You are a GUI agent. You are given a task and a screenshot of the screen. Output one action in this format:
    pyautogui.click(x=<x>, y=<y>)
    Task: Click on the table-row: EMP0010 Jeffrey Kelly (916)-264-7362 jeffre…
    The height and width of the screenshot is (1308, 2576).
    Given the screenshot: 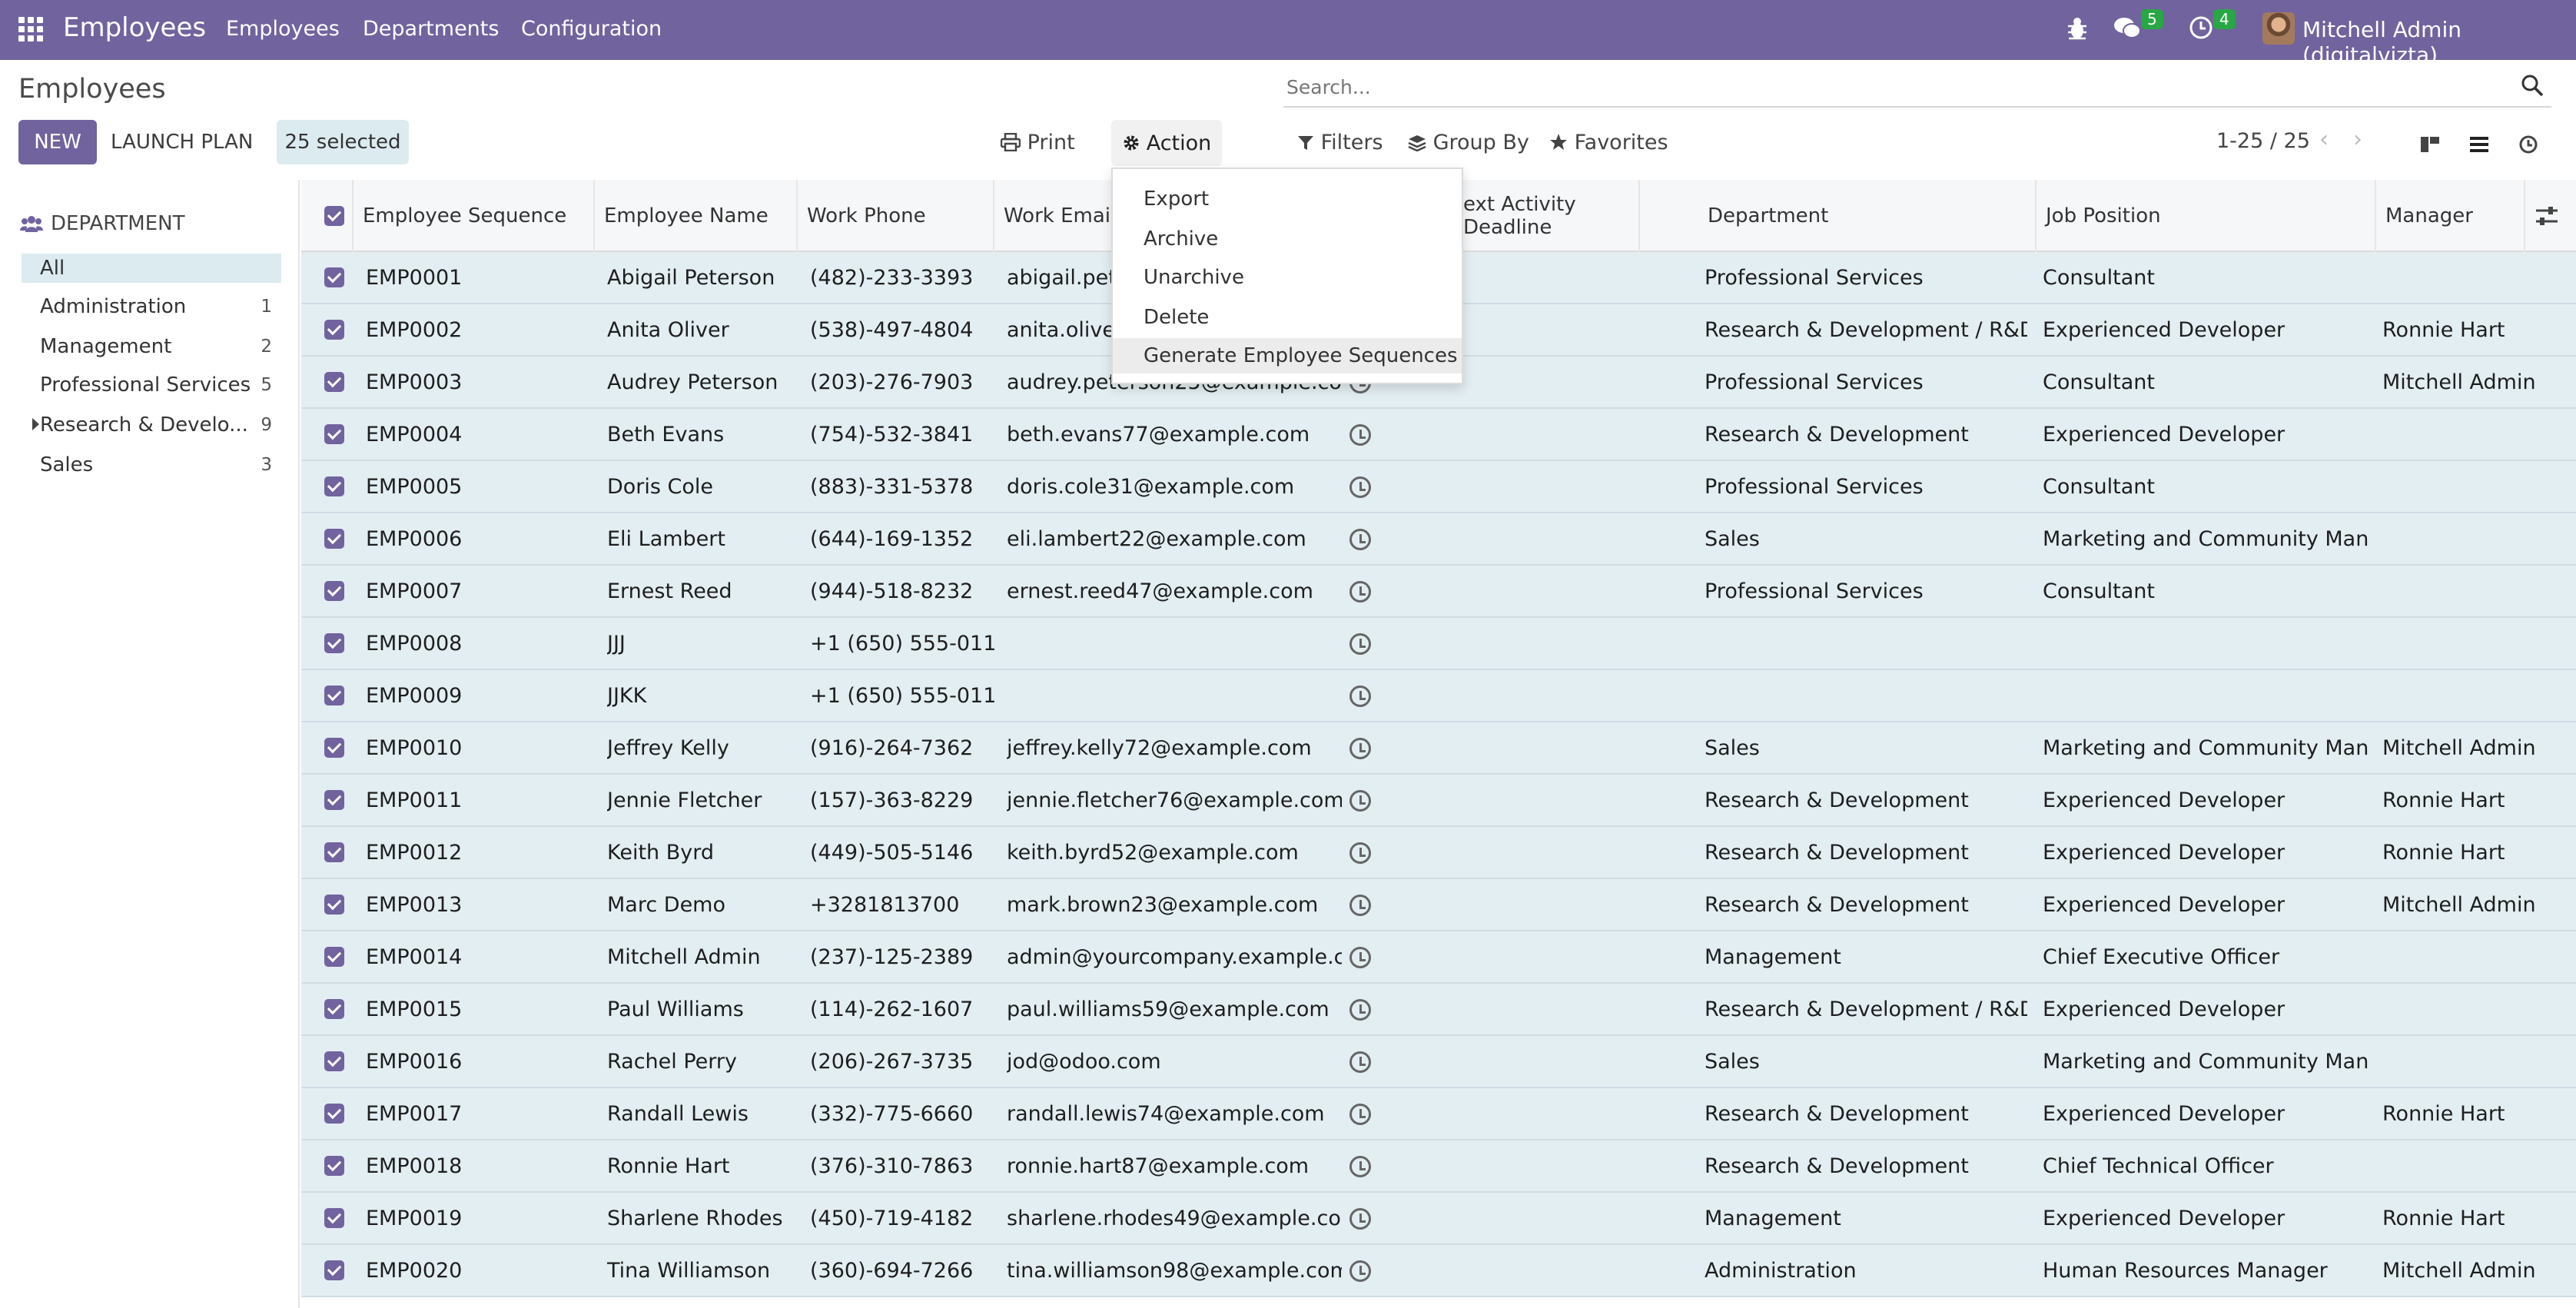 What is the action you would take?
    pyautogui.click(x=1438, y=749)
    